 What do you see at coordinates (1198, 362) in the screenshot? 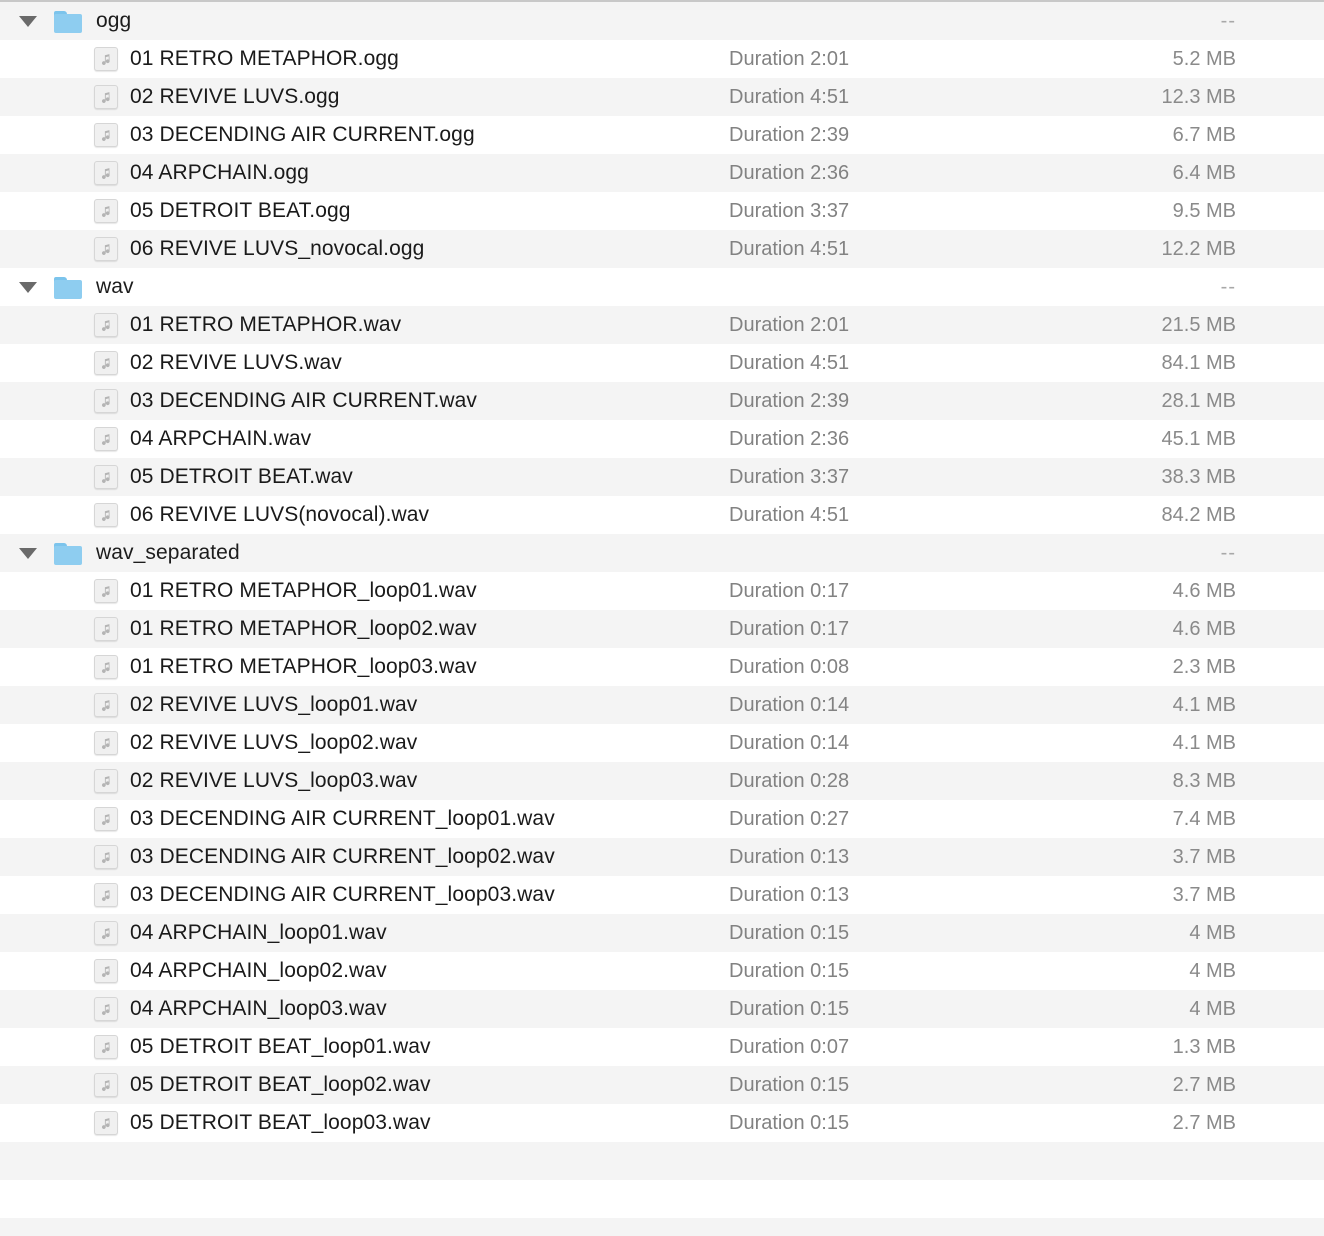
I see `file-size: 84.1 MB` at bounding box center [1198, 362].